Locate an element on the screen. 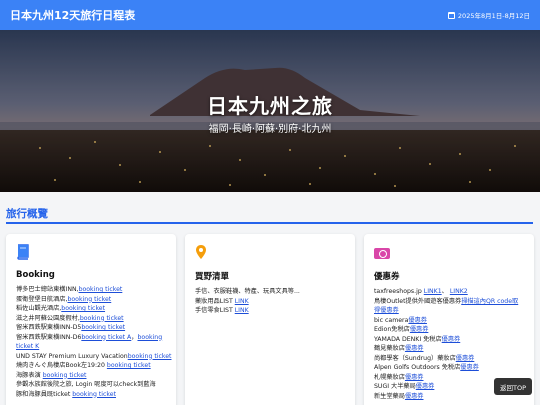 The height and width of the screenshot is (405, 540). coupon-link: LINK2 is located at coordinates (459, 291).